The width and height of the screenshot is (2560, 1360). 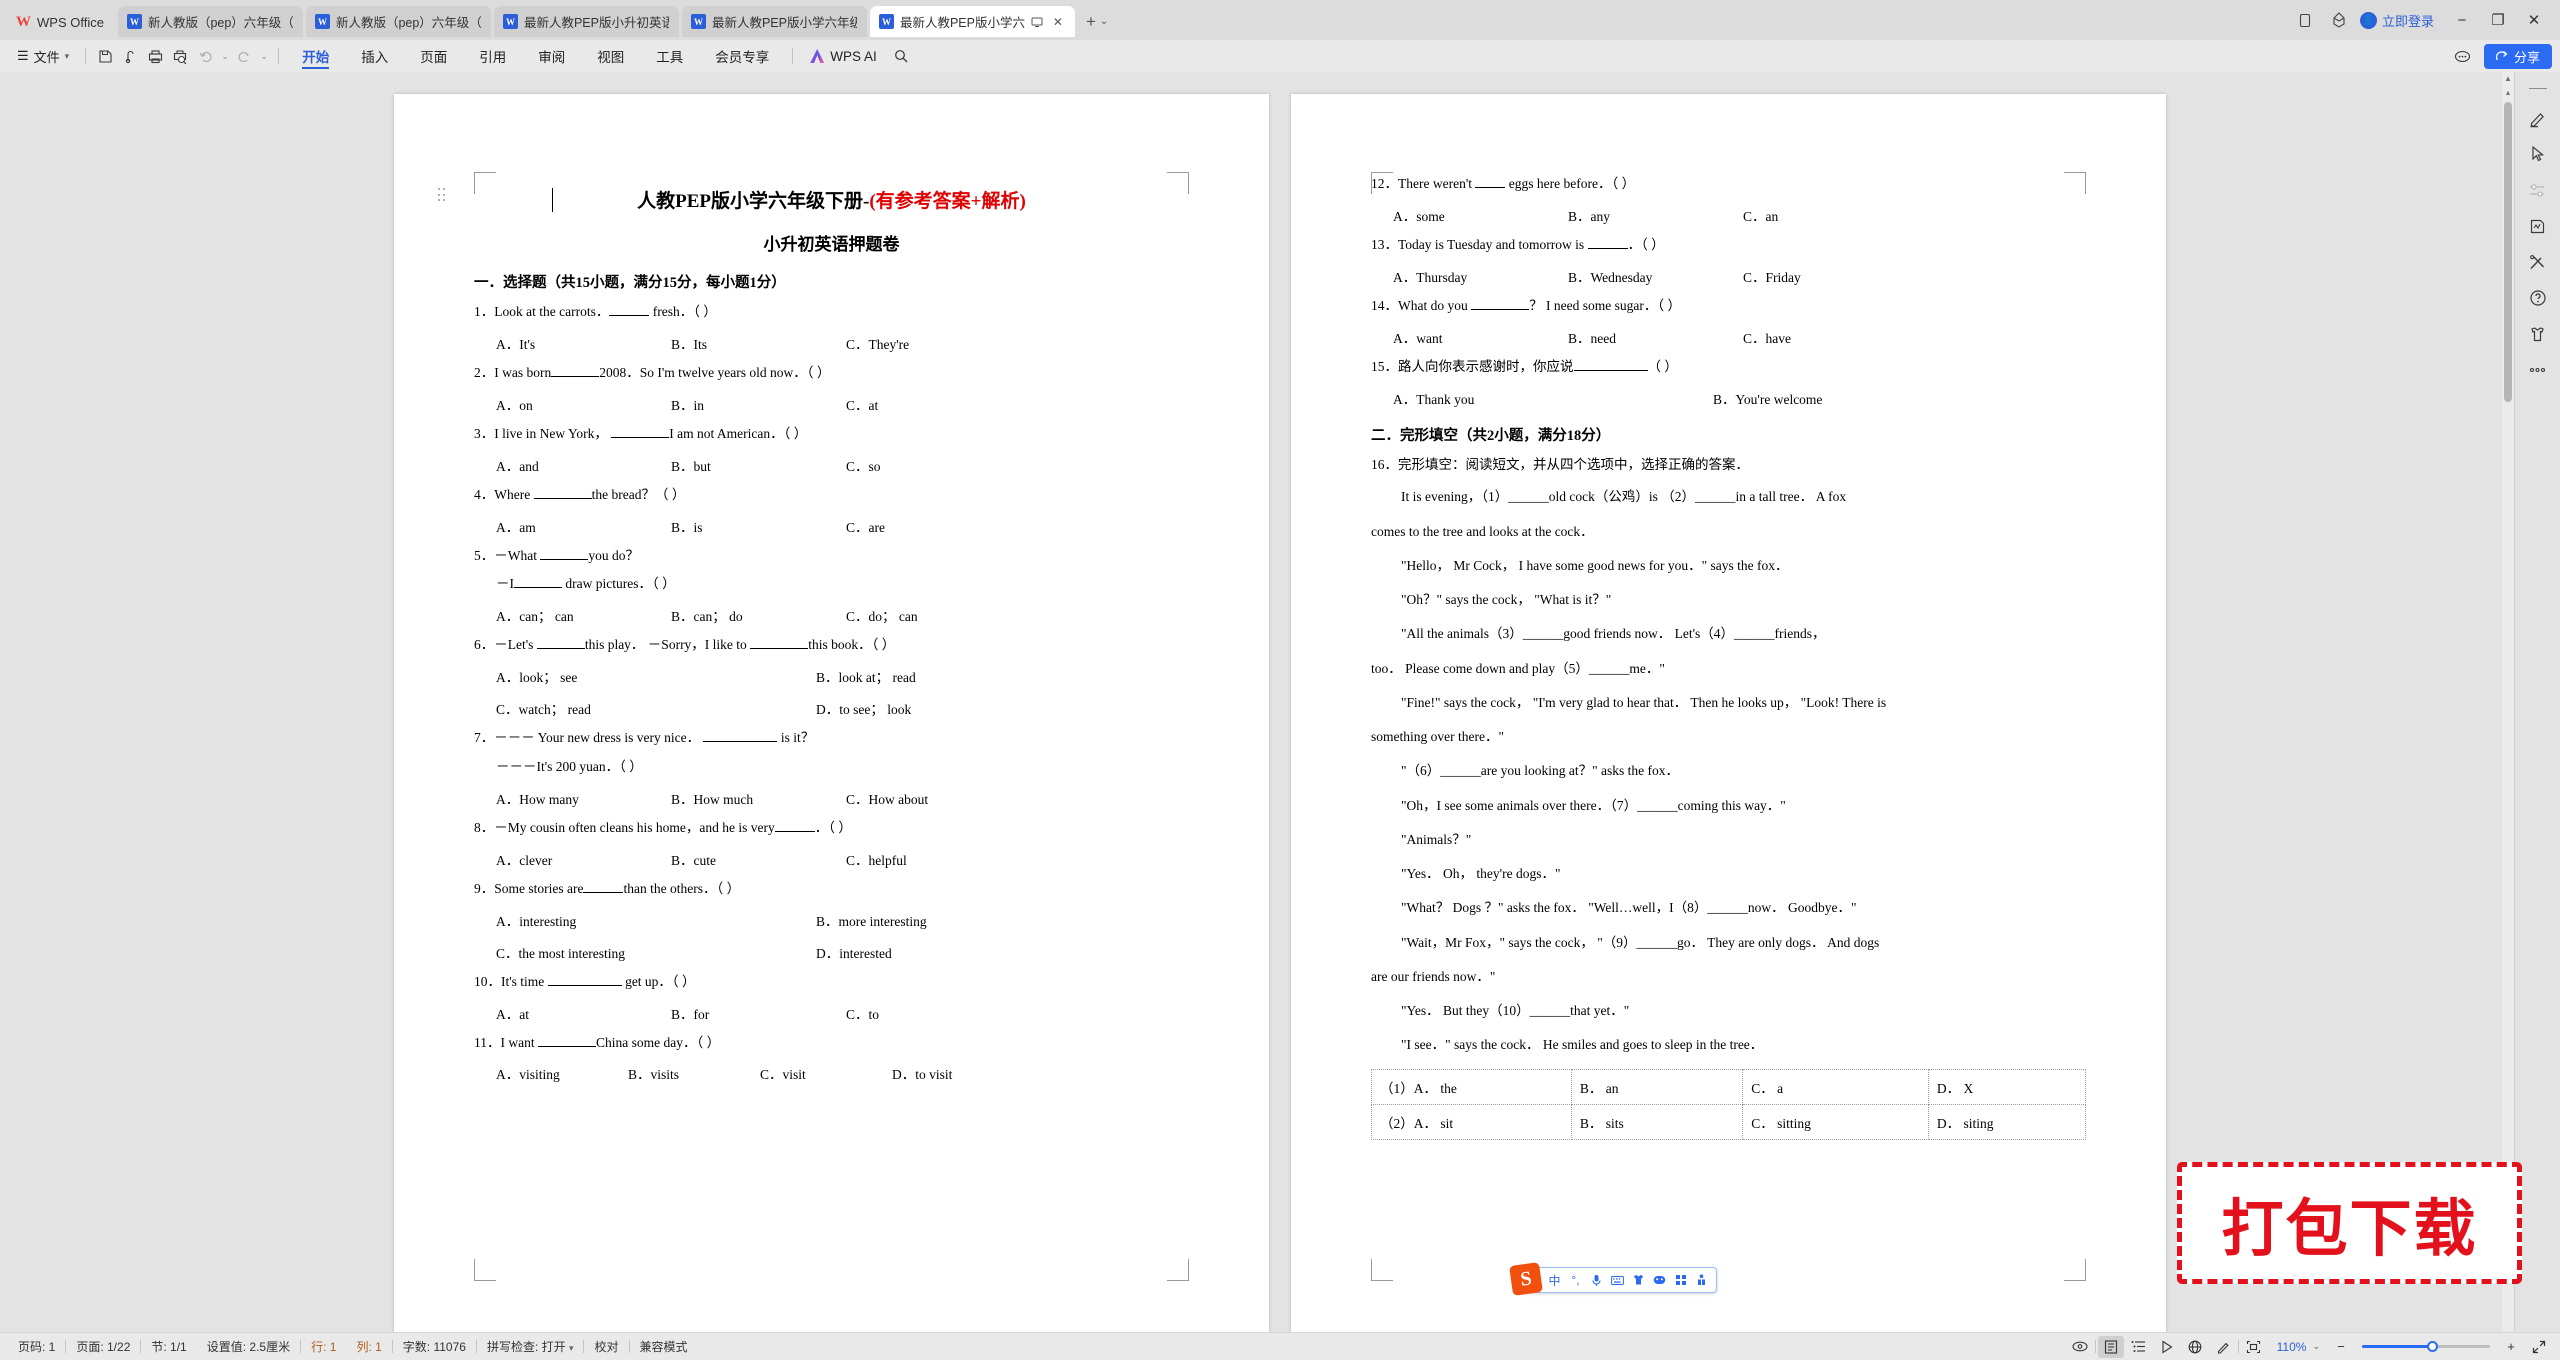 I want to click on cloud-more-icon, so click(x=2463, y=56).